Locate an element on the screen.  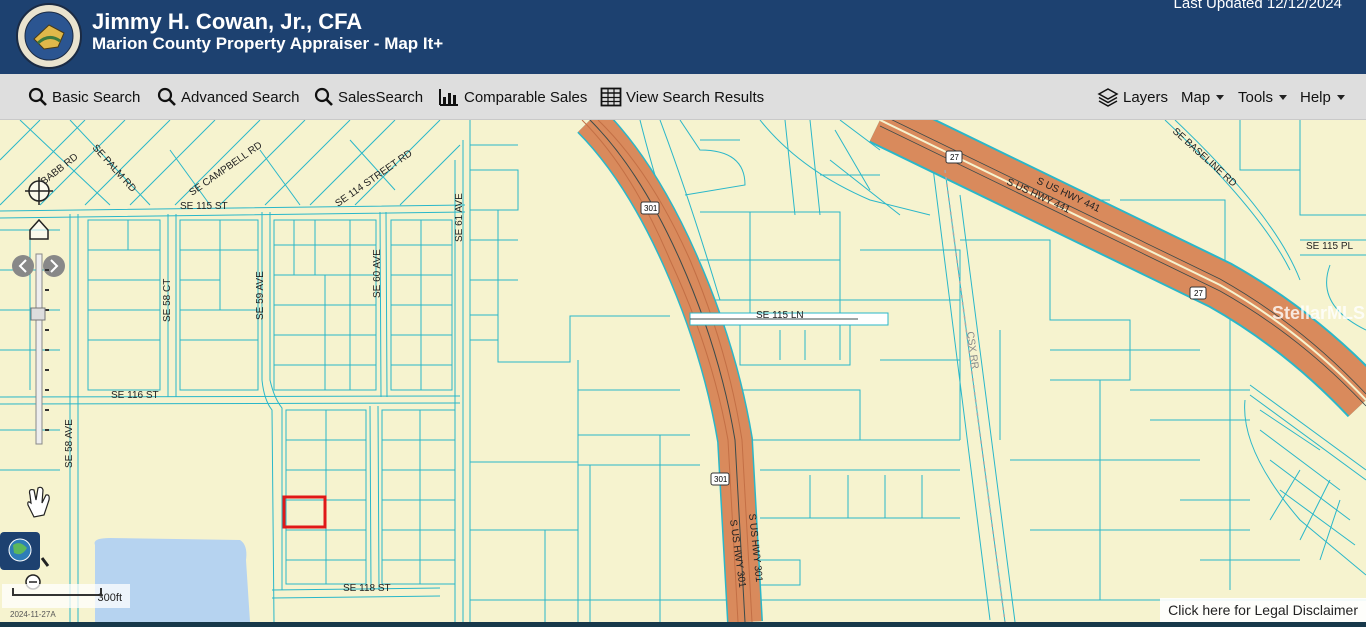
basic-search-button: Basic Search is located at coordinates (84, 97).